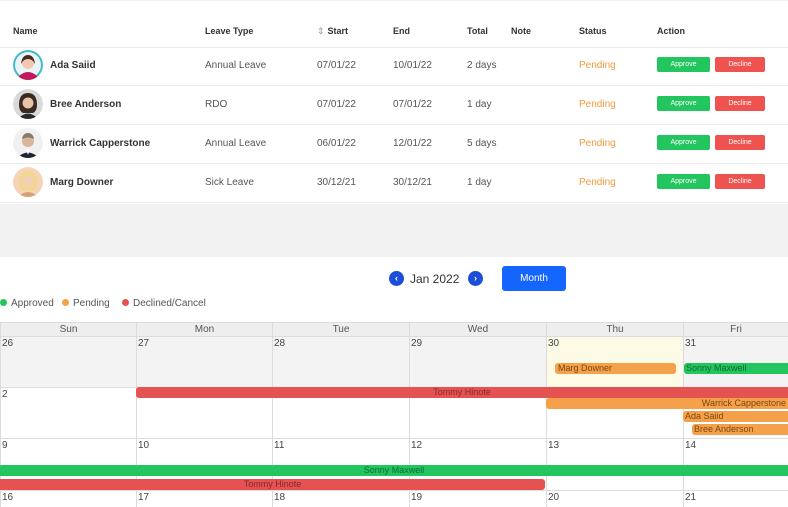  Describe the element at coordinates (477, 31) in the screenshot. I see `header-total: Total` at that location.